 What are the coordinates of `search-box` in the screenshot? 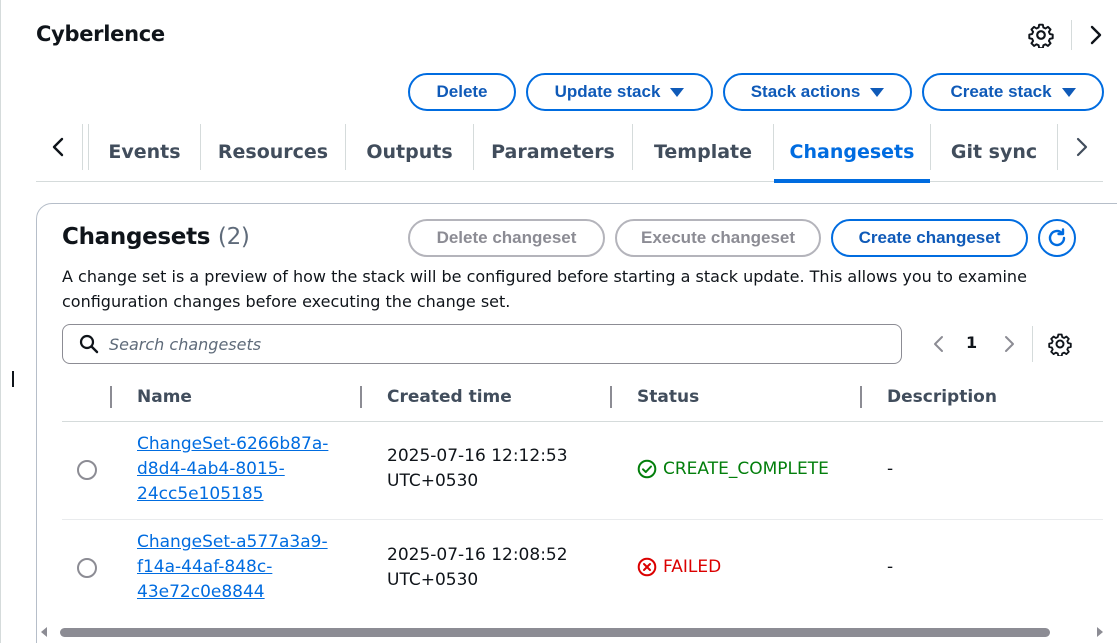 It's located at (482, 344).